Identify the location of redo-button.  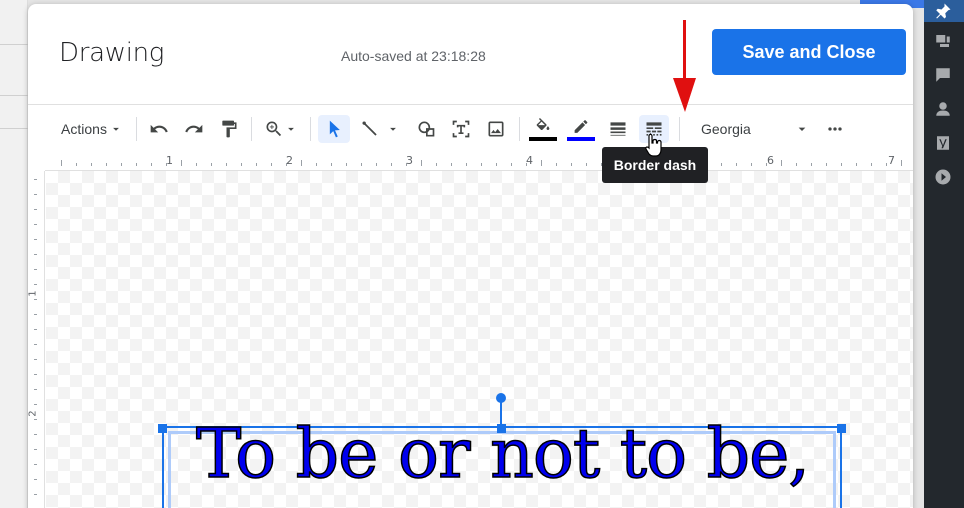
(194, 129).